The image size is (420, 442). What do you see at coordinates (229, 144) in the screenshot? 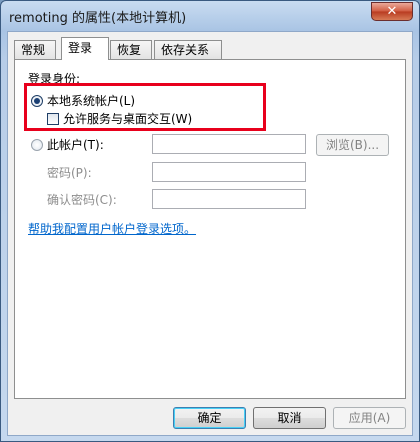
I see `account-input` at bounding box center [229, 144].